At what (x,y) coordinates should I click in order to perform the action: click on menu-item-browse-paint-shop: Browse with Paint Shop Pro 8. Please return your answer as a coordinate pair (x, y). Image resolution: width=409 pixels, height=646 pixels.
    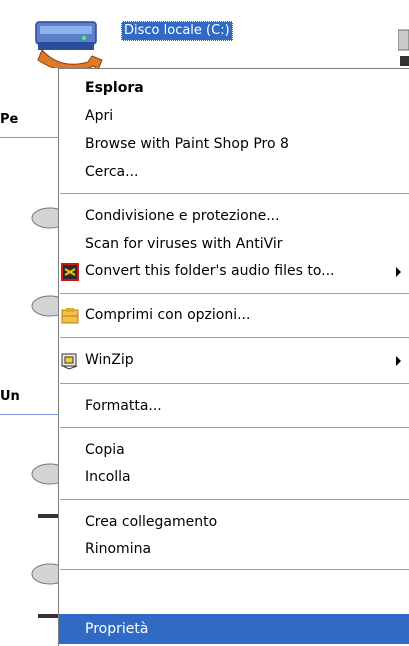
    Looking at the image, I should click on (234, 144).